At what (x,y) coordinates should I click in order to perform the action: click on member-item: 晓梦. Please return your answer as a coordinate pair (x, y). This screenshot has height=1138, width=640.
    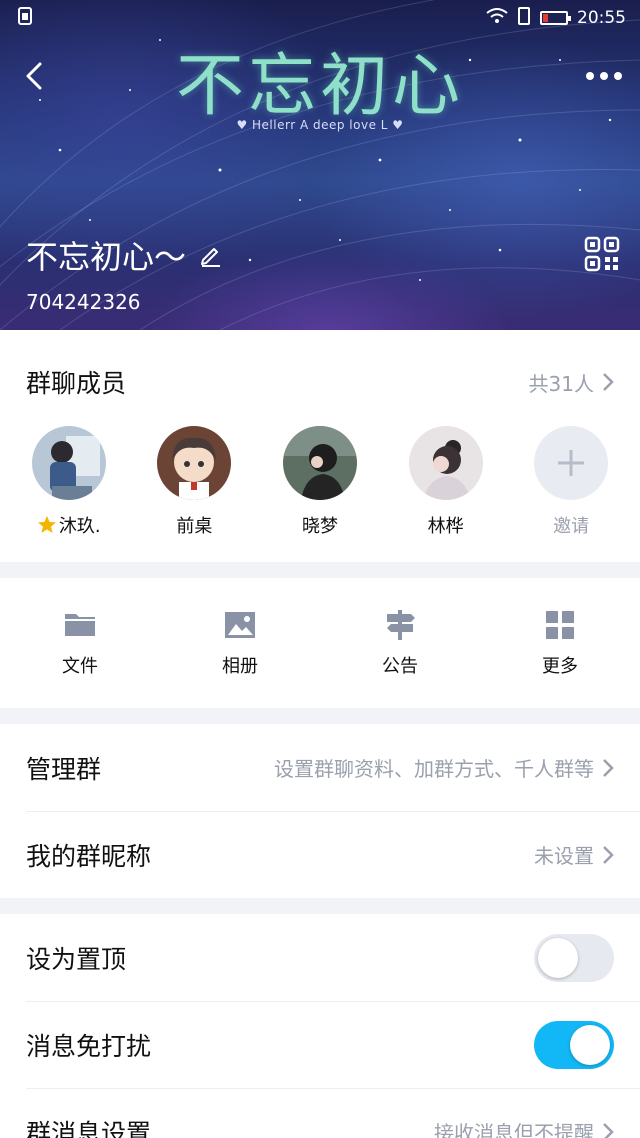
    Looking at the image, I should click on (320, 482).